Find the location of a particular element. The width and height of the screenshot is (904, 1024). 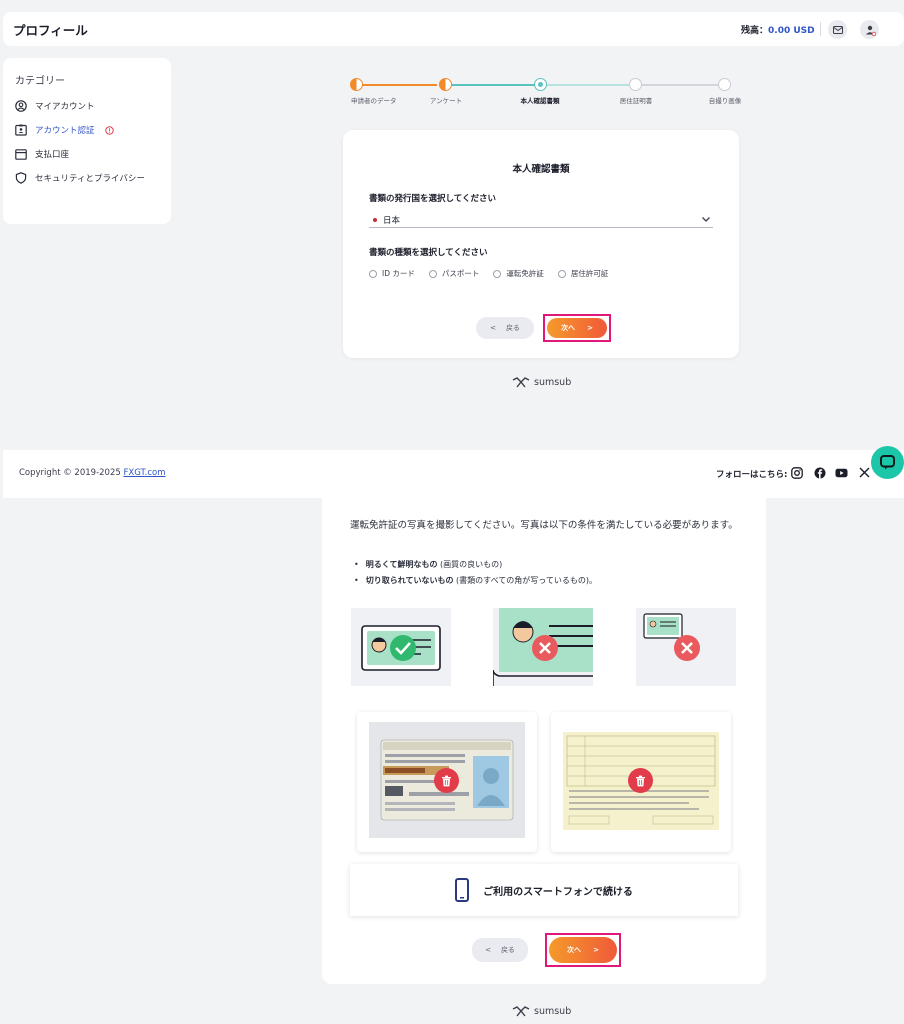

radio-drivers-license: 運転免許証 is located at coordinates (518, 273).